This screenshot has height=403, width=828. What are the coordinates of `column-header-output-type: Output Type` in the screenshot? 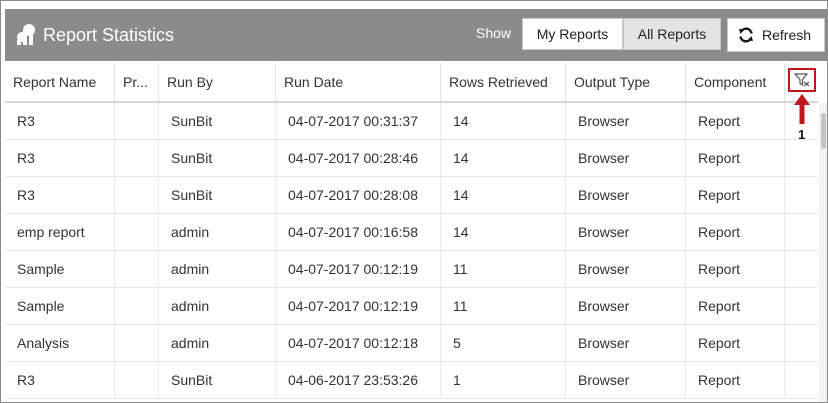 It's located at (626, 82).